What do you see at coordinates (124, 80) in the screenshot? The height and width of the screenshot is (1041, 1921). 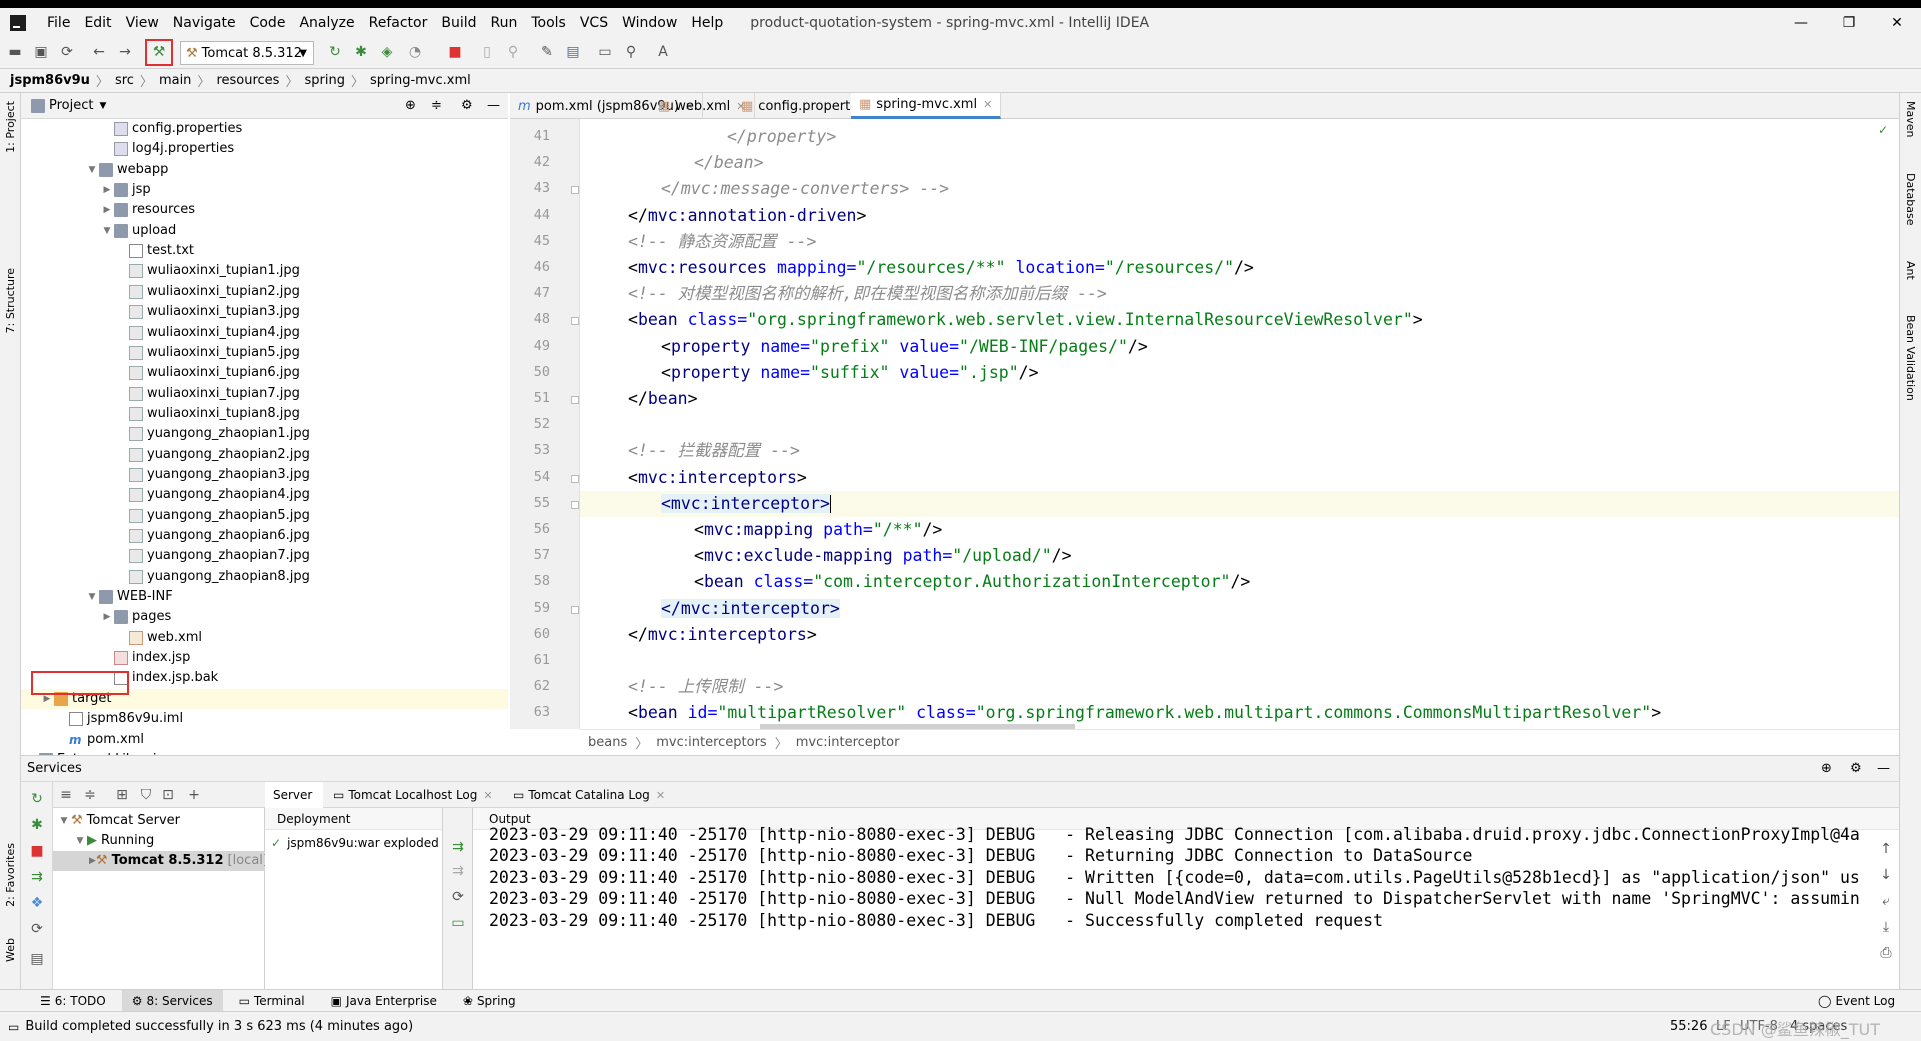 I see `breadcrumb-src: src` at bounding box center [124, 80].